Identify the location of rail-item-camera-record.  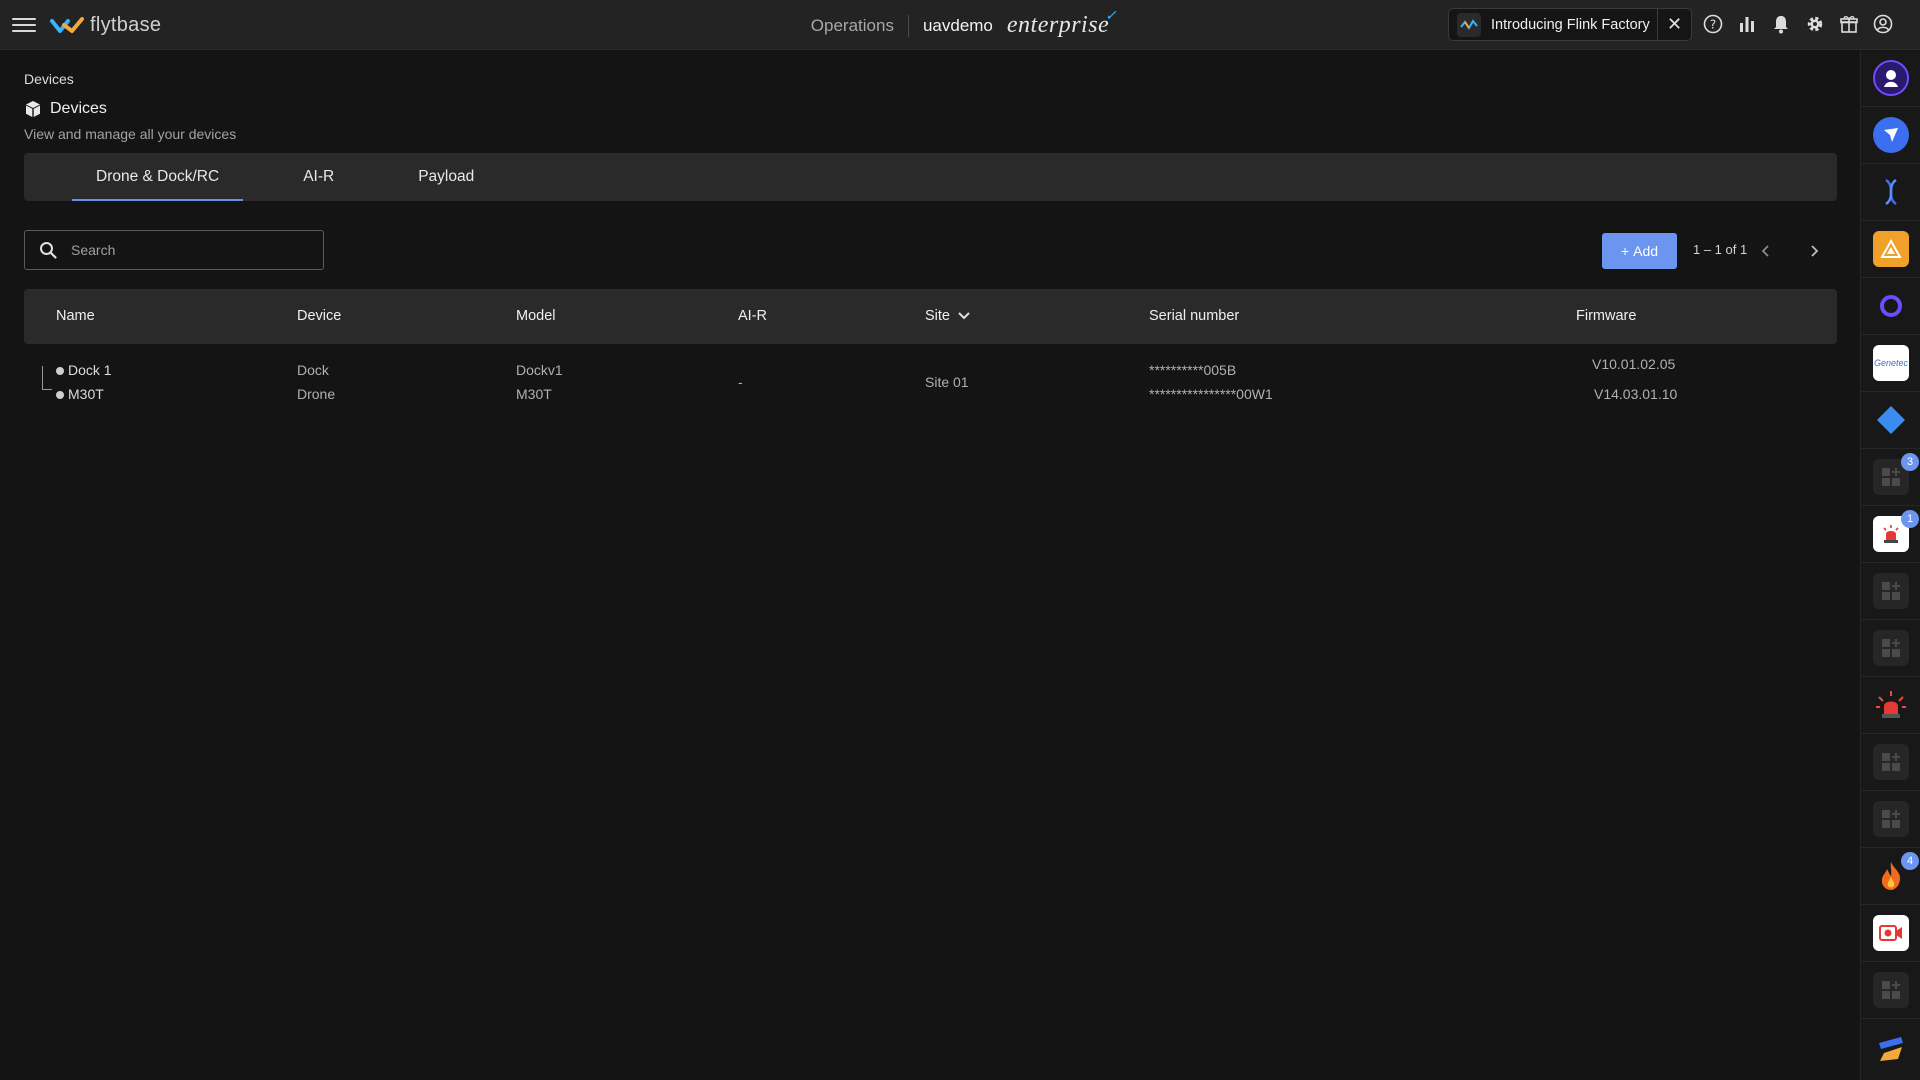
(1890, 933).